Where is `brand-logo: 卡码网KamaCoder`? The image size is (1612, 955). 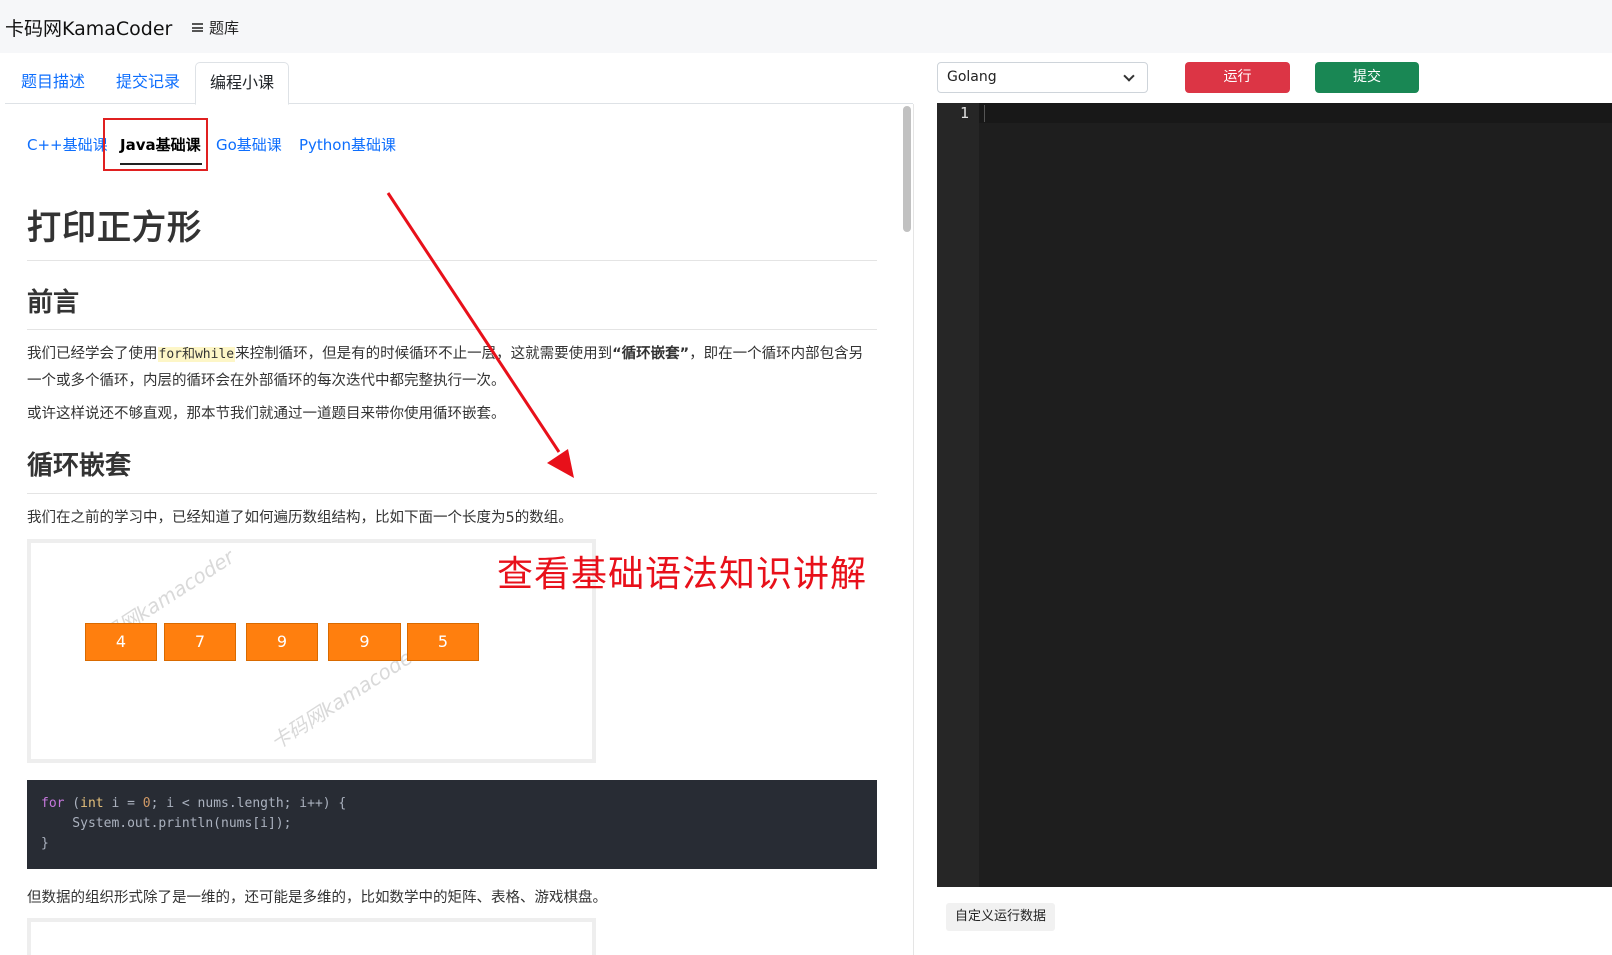 brand-logo: 卡码网KamaCoder is located at coordinates (88, 27).